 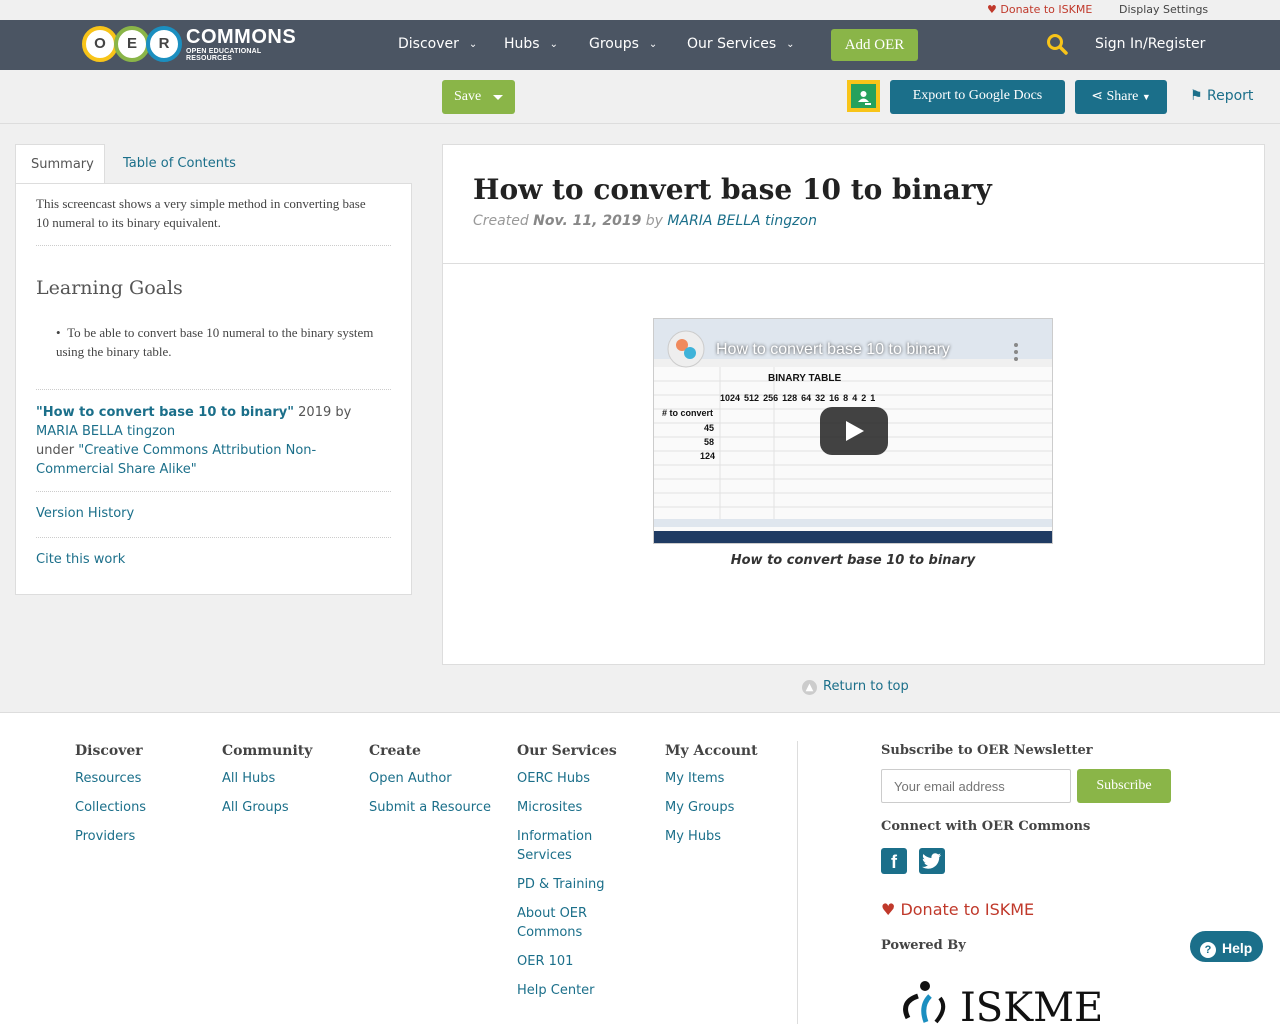 What do you see at coordinates (1057, 44) in the screenshot?
I see `search-icon` at bounding box center [1057, 44].